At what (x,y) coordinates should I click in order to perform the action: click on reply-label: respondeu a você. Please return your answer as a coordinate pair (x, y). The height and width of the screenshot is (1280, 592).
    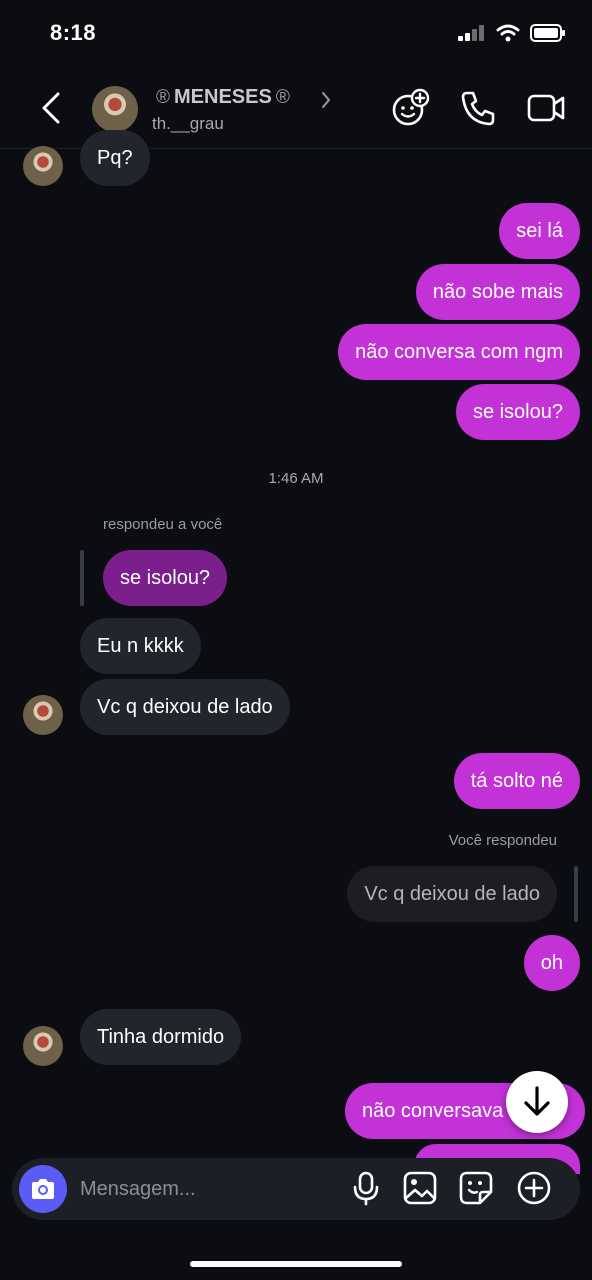
    Looking at the image, I should click on (163, 524).